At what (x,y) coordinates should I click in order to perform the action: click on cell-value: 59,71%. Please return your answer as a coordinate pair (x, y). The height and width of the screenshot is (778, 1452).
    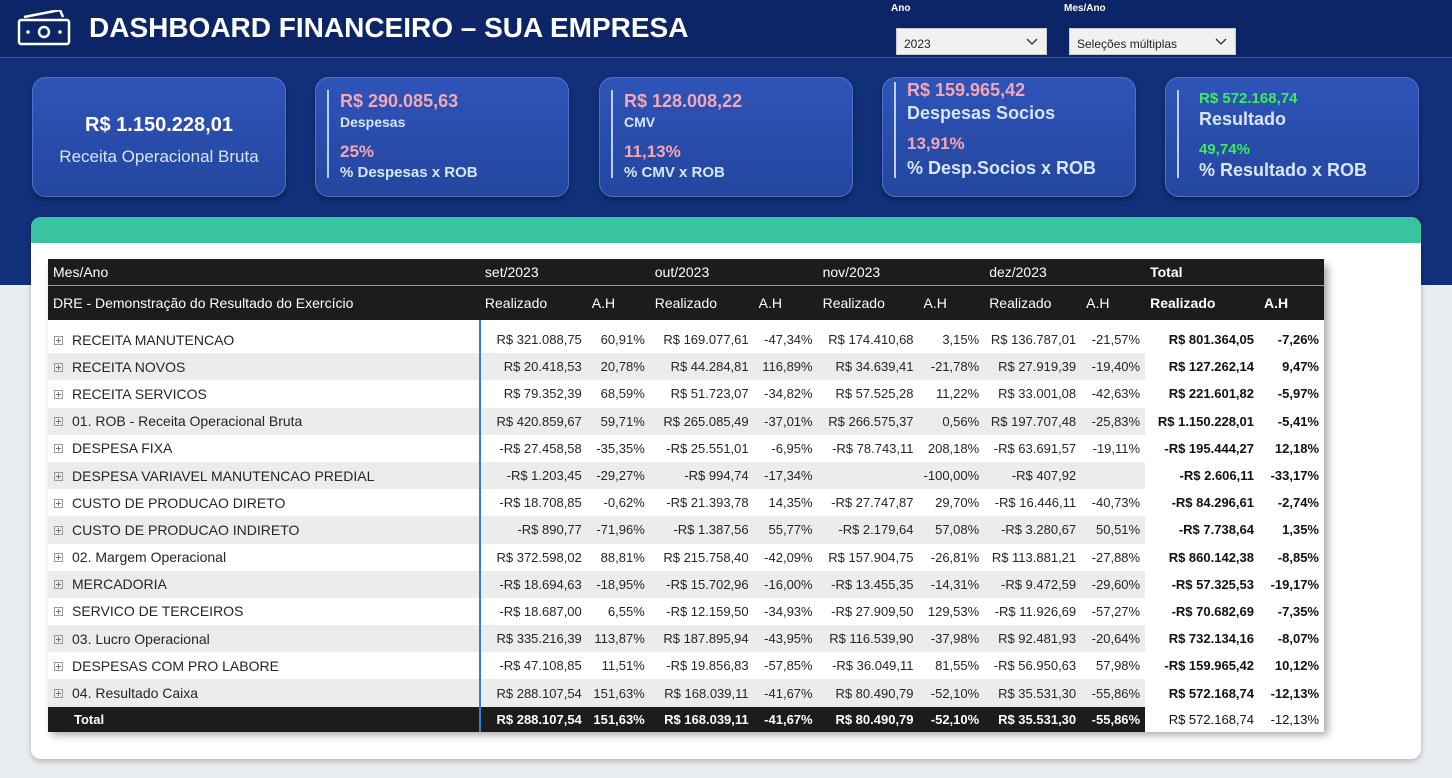
    Looking at the image, I should click on (622, 421).